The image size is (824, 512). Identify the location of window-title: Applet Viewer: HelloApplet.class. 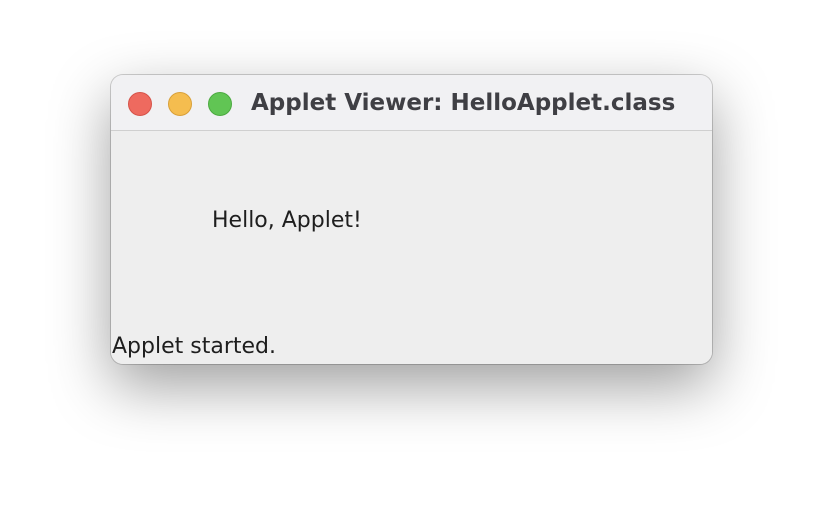
(463, 103).